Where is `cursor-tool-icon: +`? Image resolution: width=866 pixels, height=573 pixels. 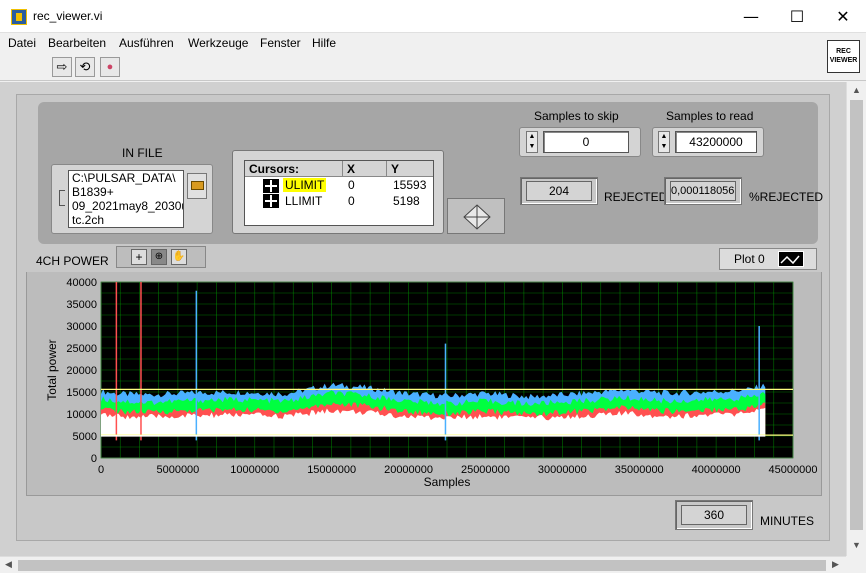 cursor-tool-icon: + is located at coordinates (139, 257).